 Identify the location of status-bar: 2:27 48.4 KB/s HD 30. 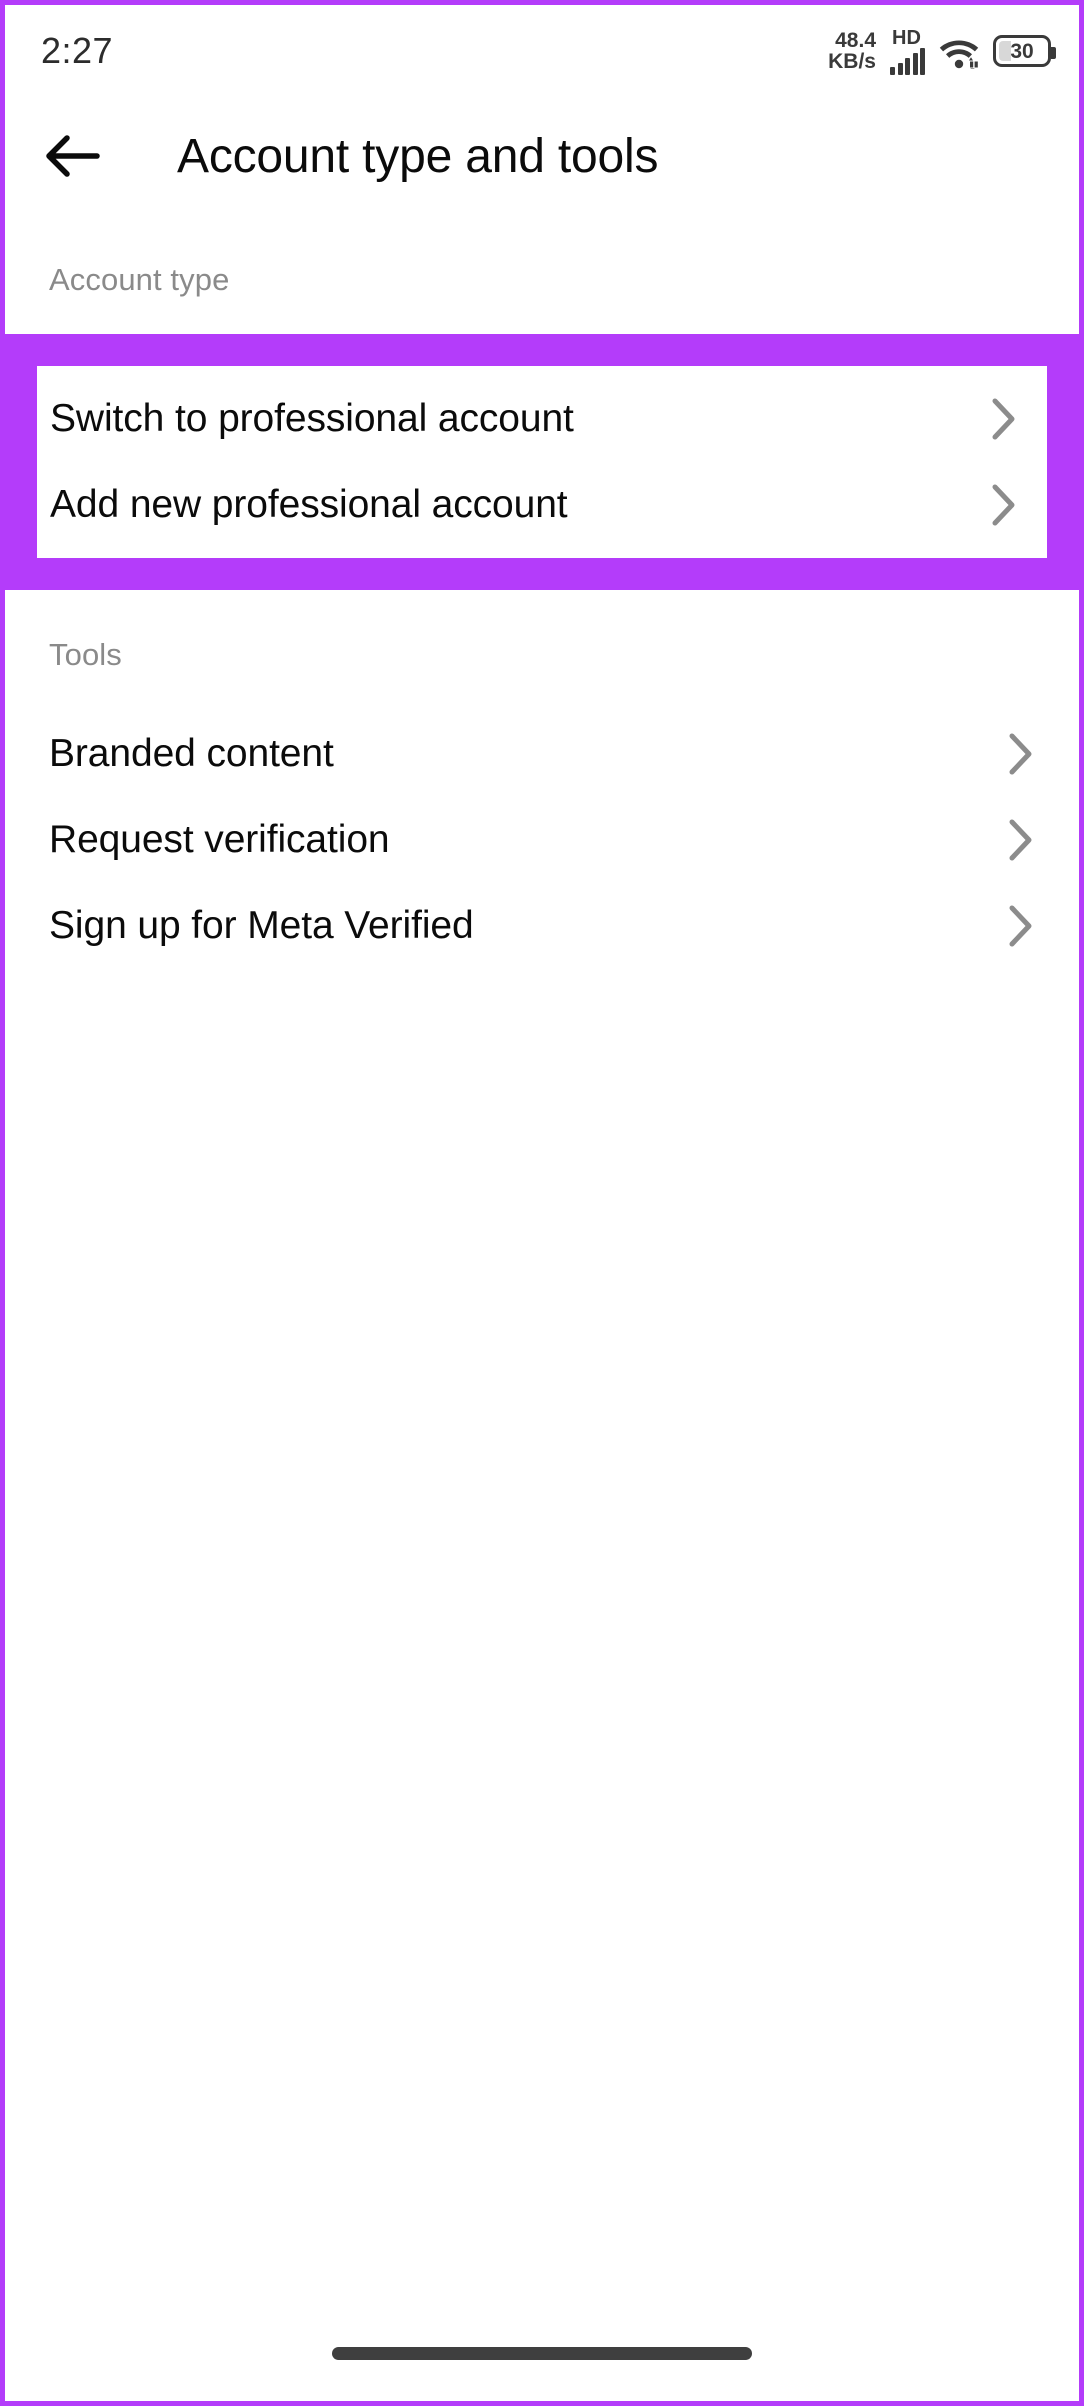
(542, 51).